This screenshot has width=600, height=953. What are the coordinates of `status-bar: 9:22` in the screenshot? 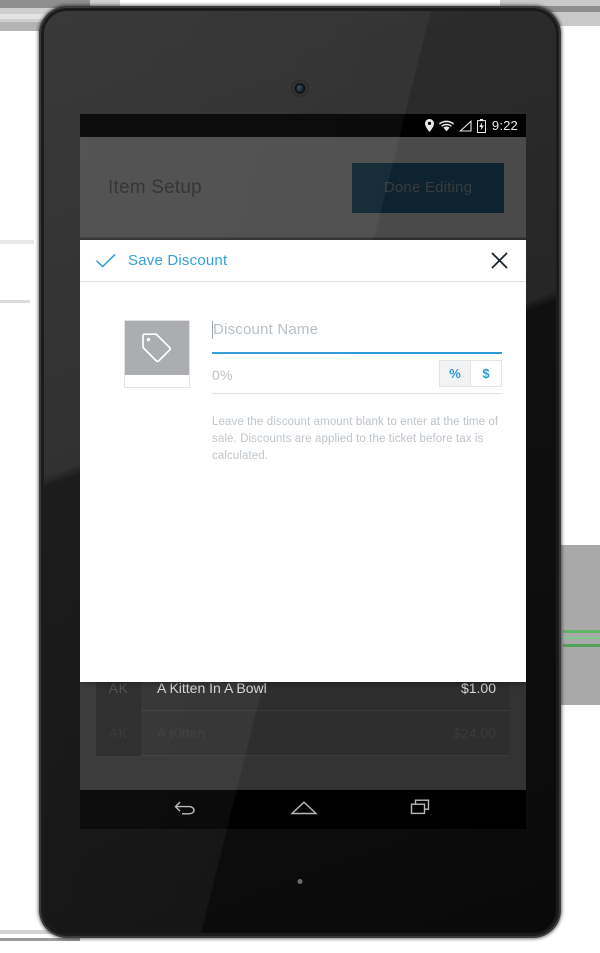 It's located at (303, 125).